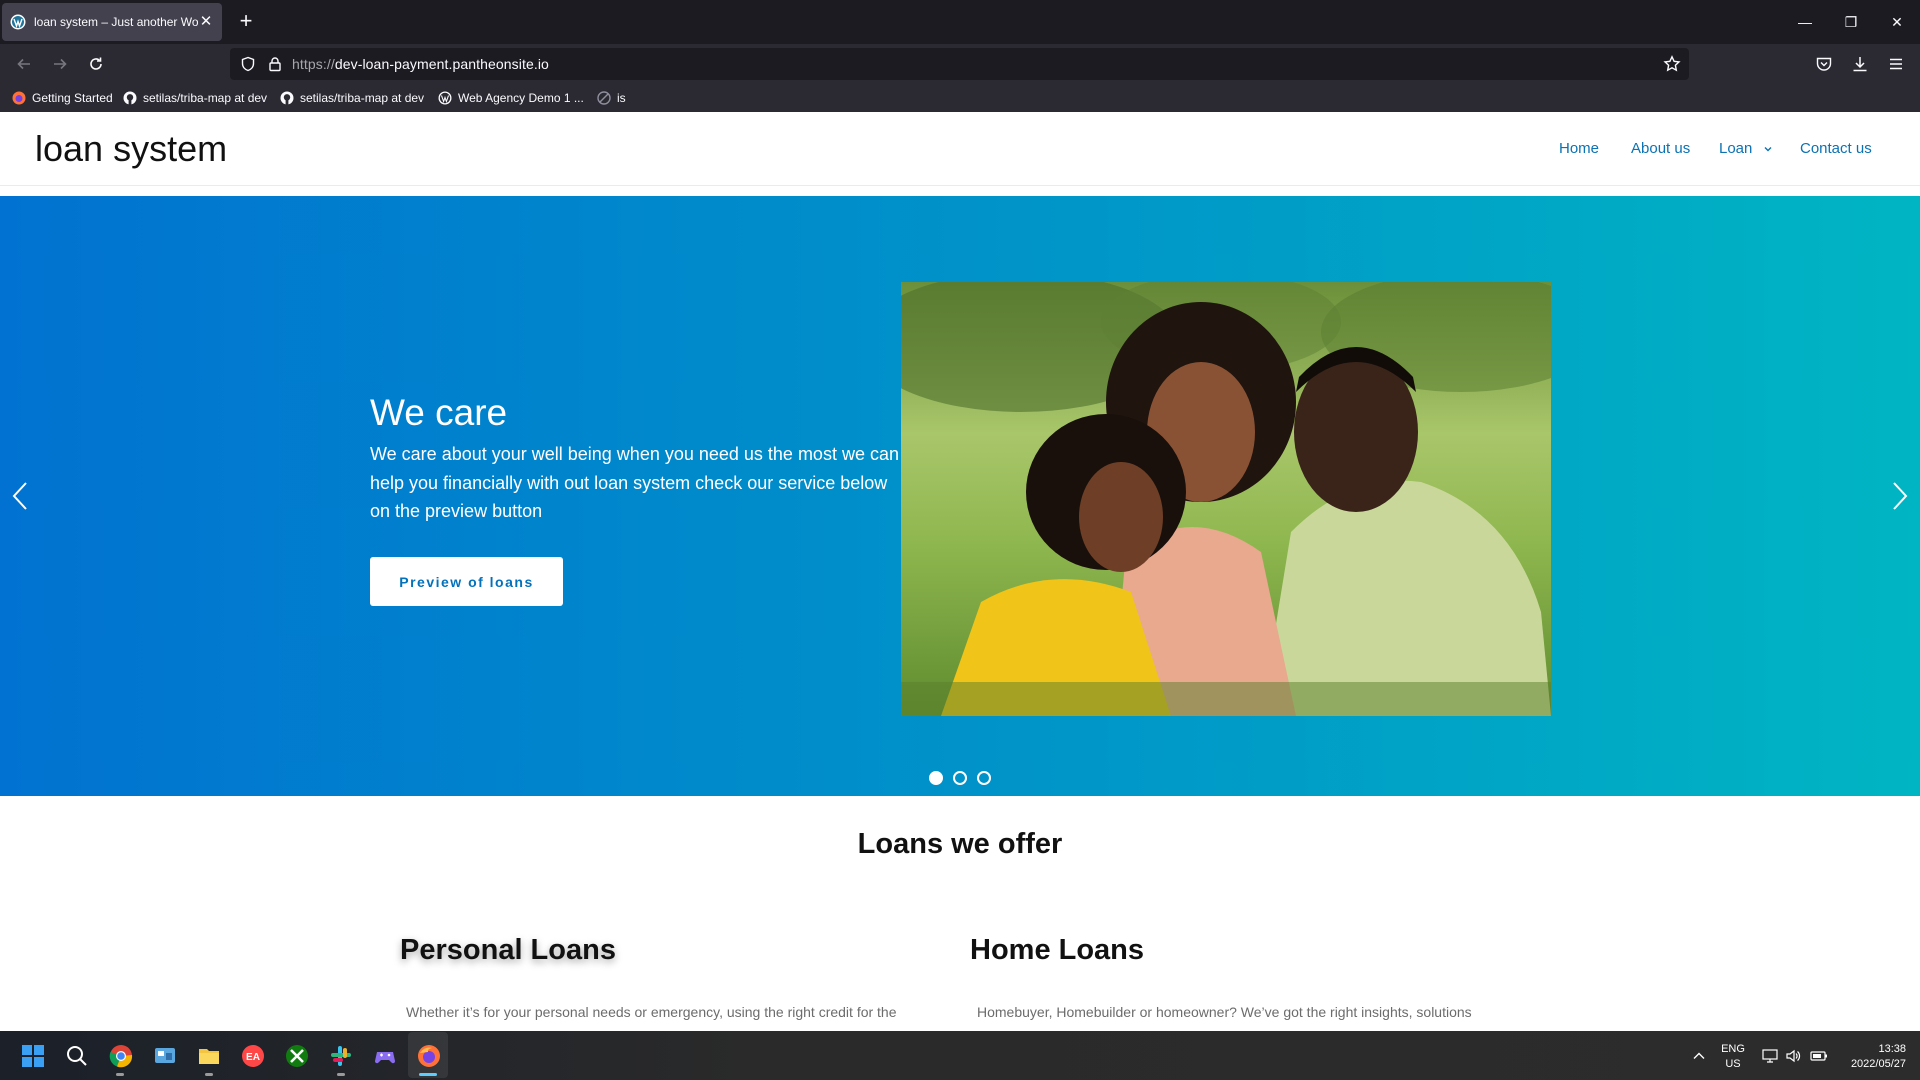 This screenshot has height=1080, width=1920. I want to click on forward-arrow-icon, so click(60, 64).